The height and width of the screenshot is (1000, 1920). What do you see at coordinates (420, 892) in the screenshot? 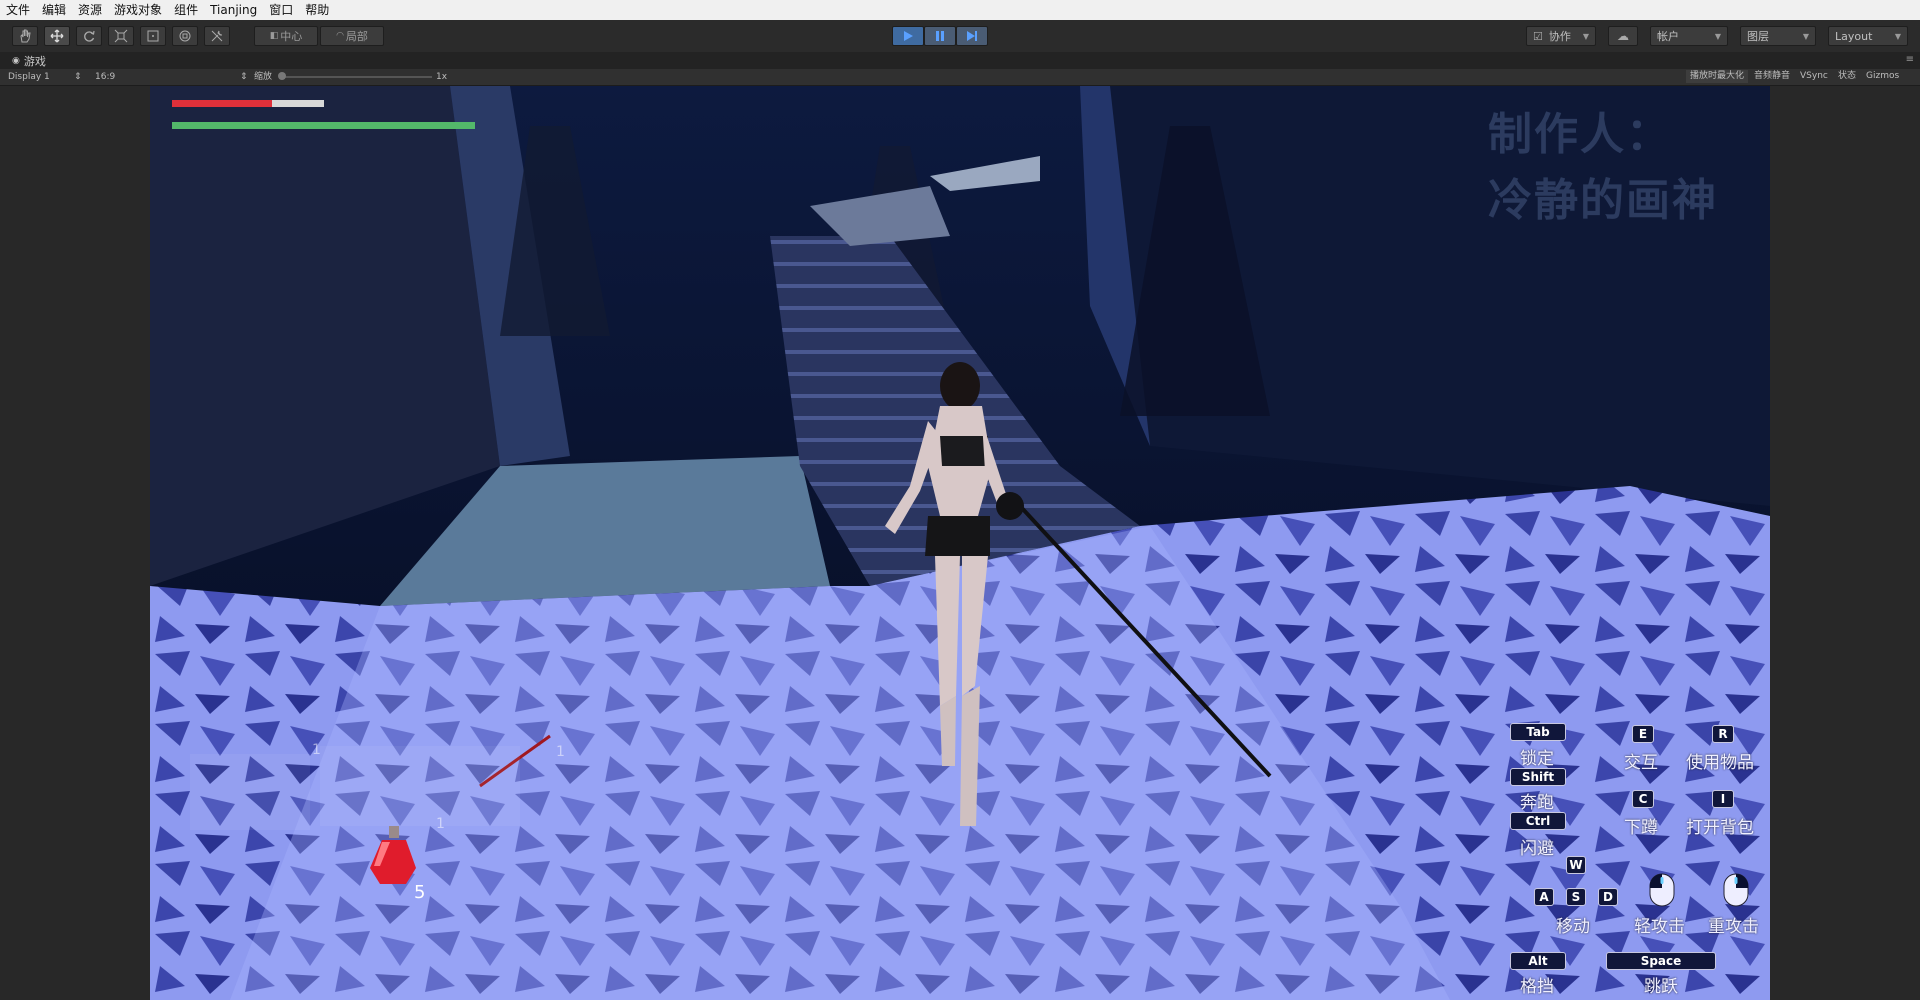
I see `potion-count: 5` at bounding box center [420, 892].